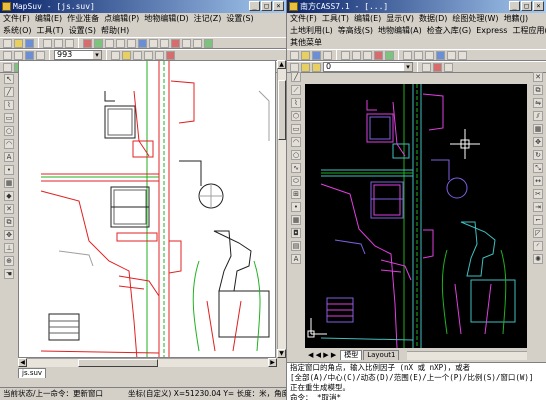  Describe the element at coordinates (538, 194) in the screenshot. I see `trim-tool-icon: ✂` at that location.